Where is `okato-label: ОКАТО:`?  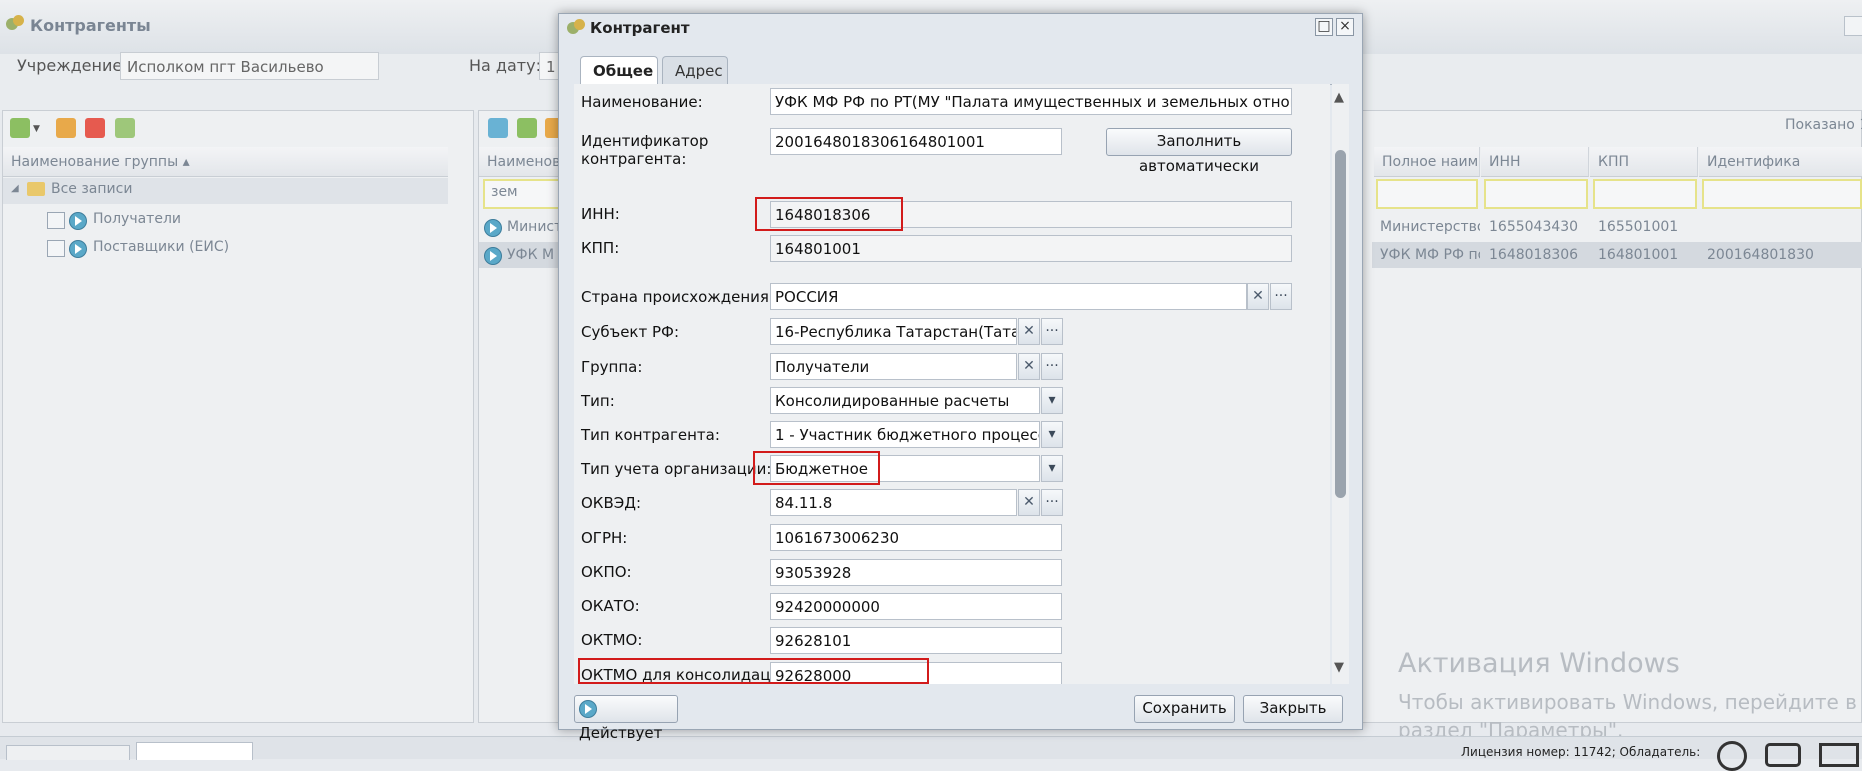 okato-label: ОКАТО: is located at coordinates (610, 606).